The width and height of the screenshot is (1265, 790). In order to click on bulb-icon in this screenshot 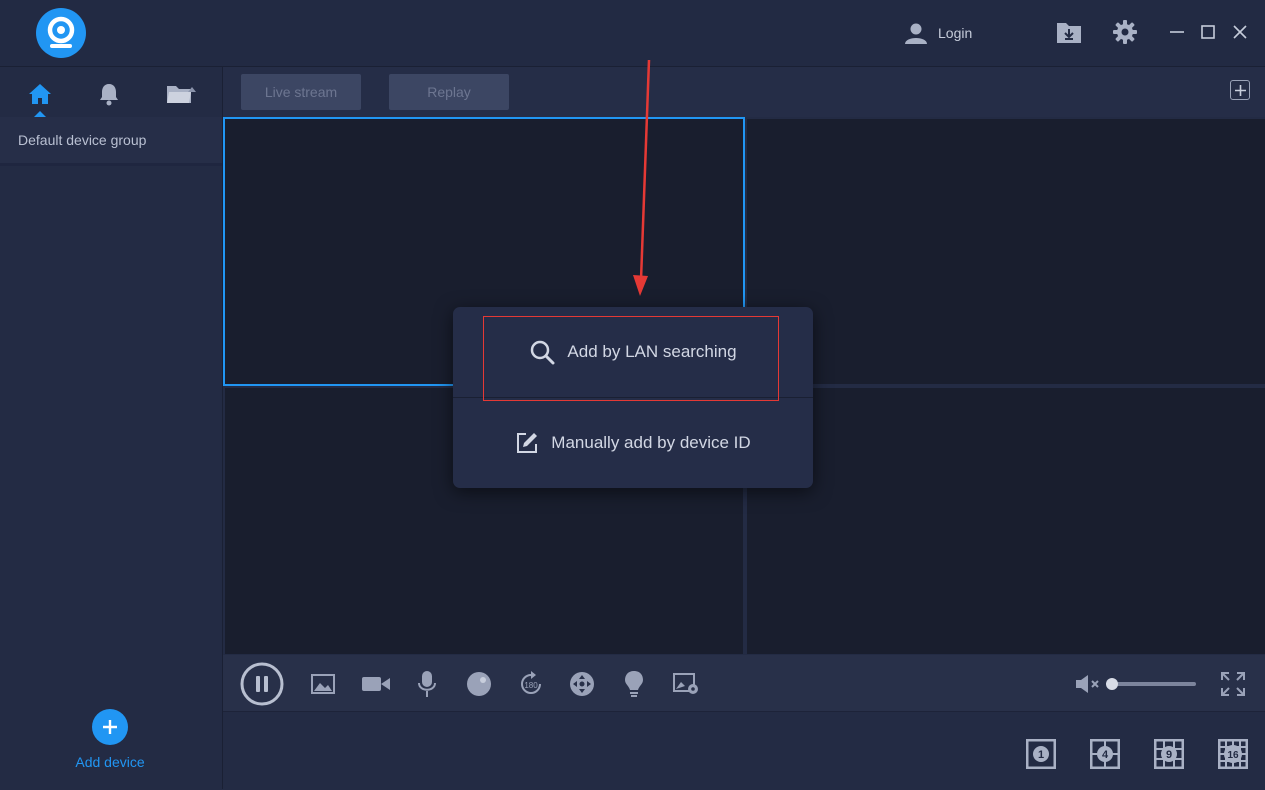, I will do `click(634, 684)`.